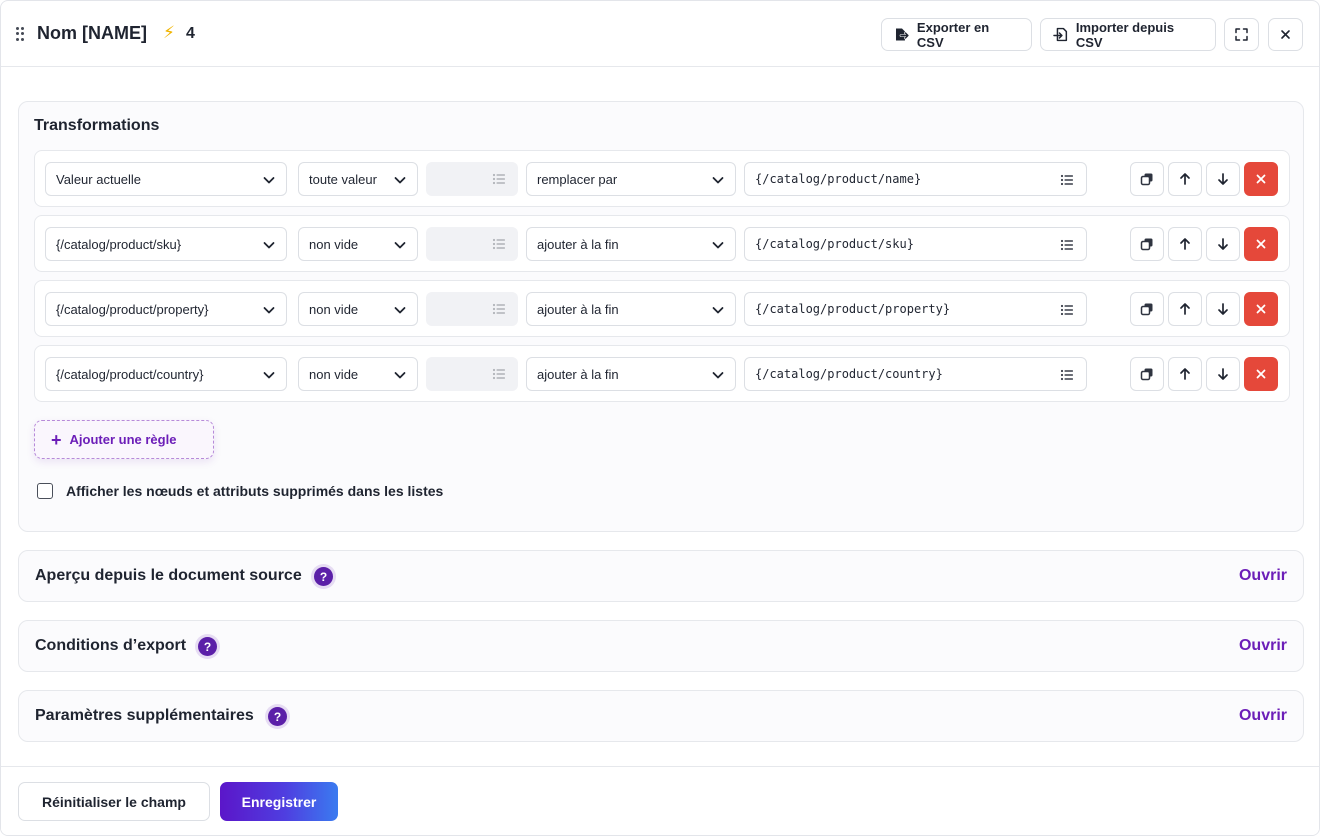  What do you see at coordinates (1285, 34) in the screenshot?
I see `close-button` at bounding box center [1285, 34].